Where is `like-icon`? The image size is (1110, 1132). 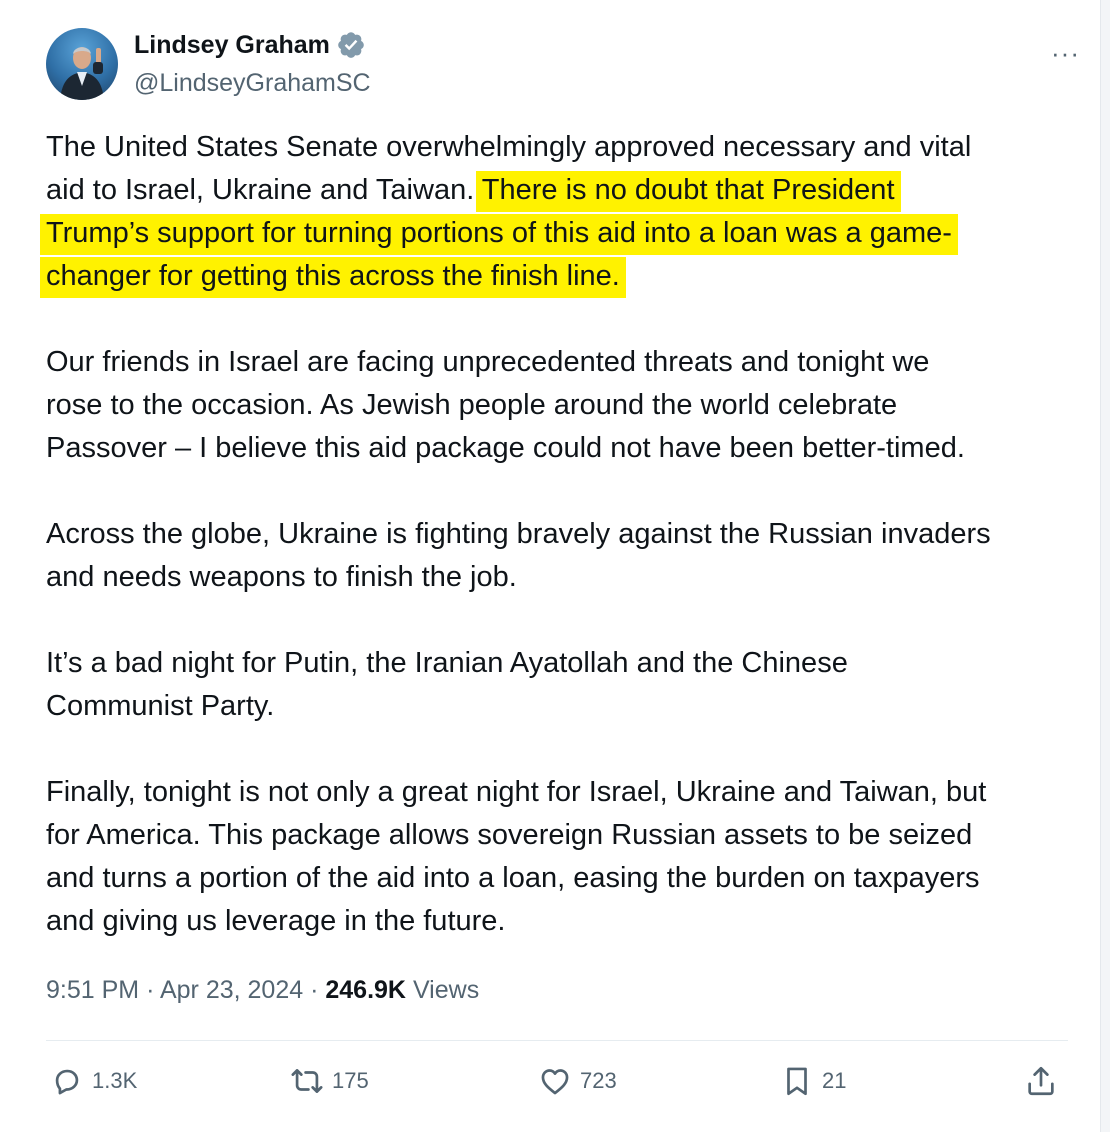 like-icon is located at coordinates (555, 1082).